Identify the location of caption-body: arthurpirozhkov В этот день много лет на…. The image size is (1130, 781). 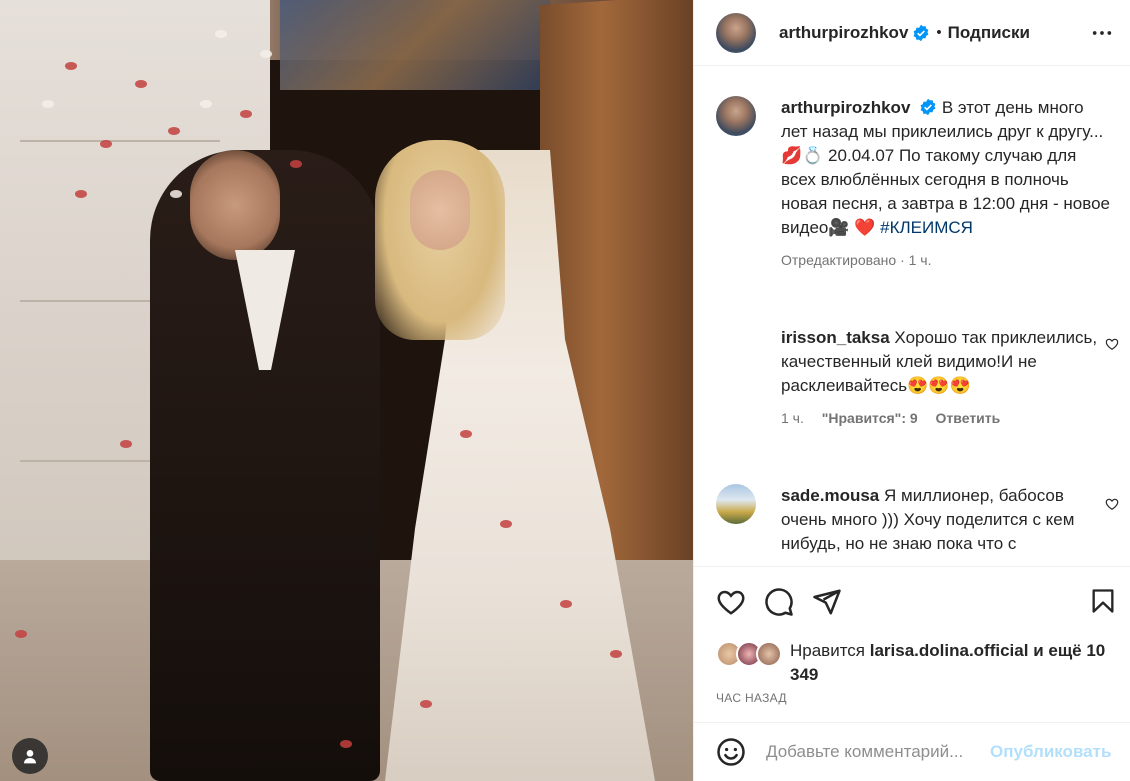
(946, 184).